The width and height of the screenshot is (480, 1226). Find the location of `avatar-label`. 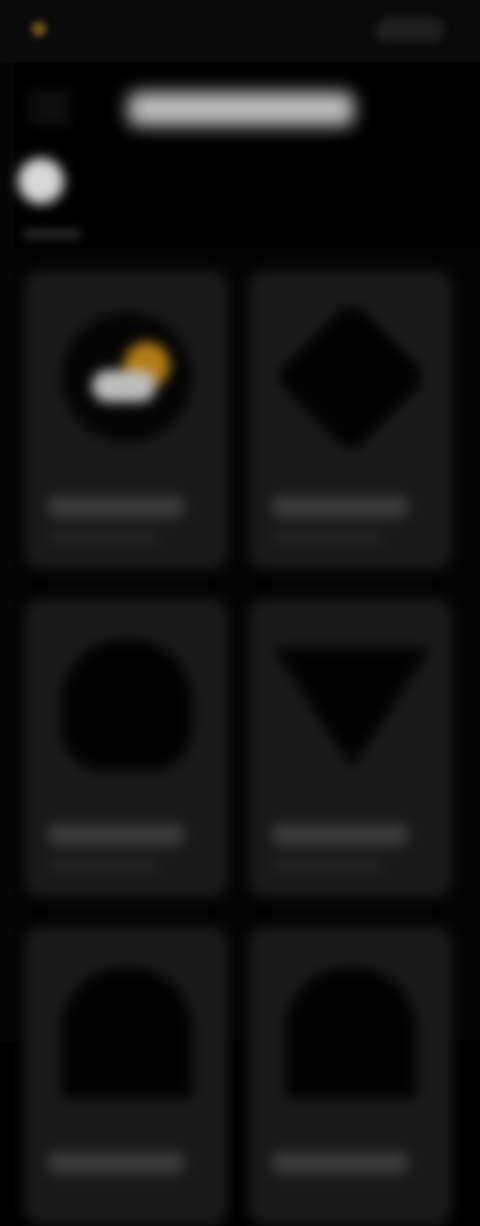

avatar-label is located at coordinates (52, 234).